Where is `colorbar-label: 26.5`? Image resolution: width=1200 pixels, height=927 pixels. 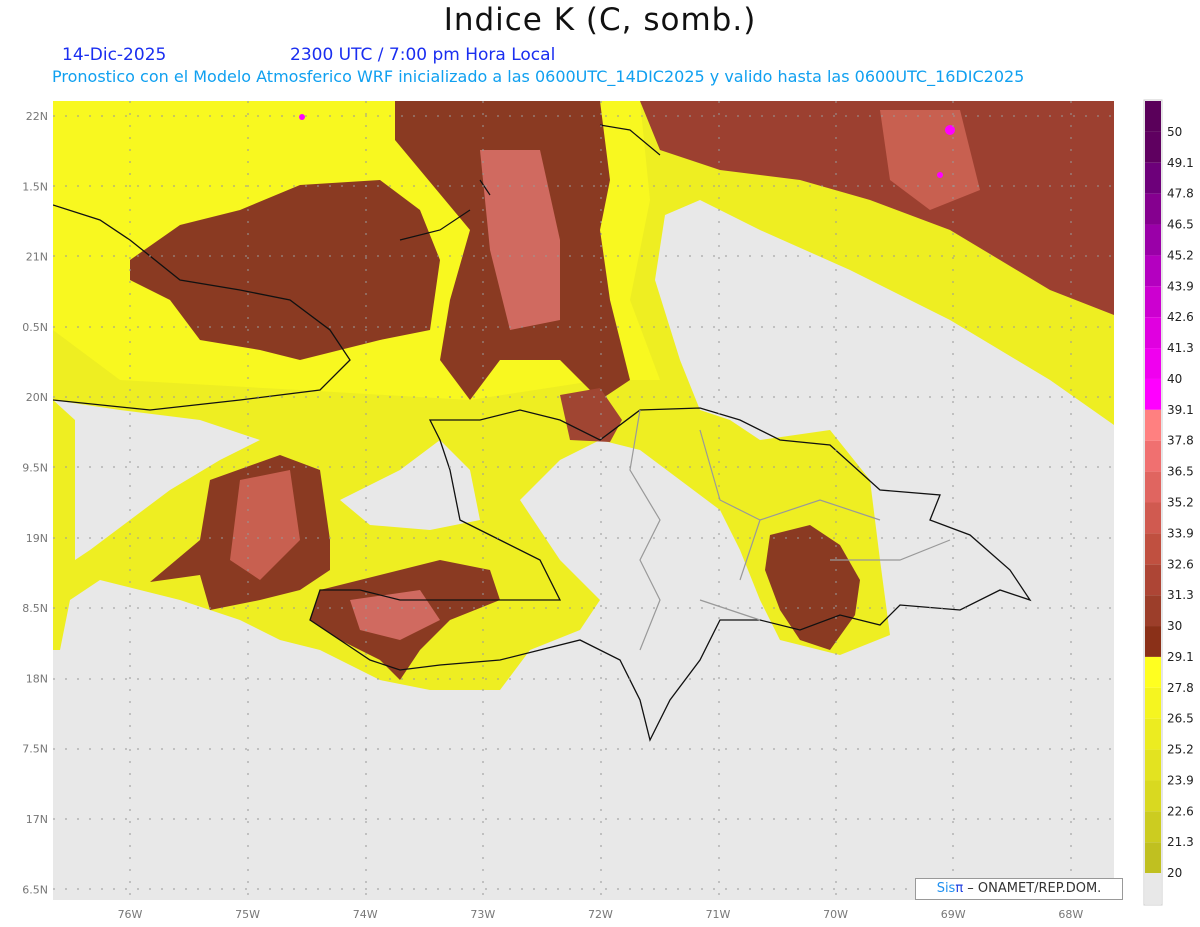 colorbar-label: 26.5 is located at coordinates (1180, 719).